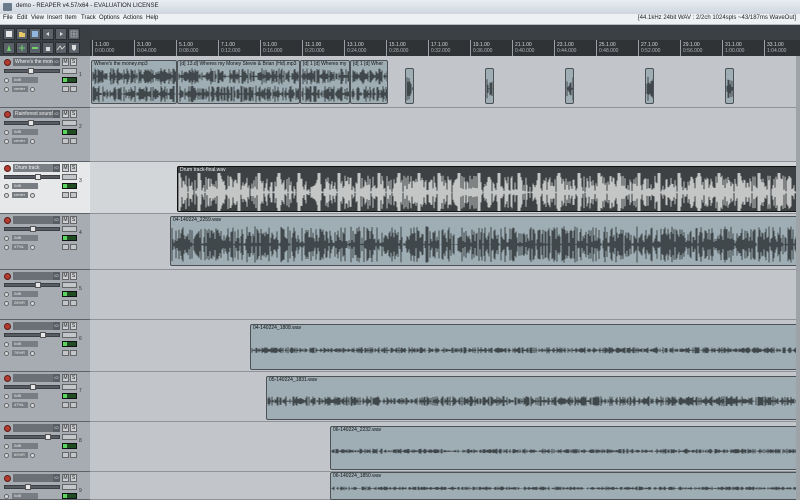 The height and width of the screenshot is (500, 800). What do you see at coordinates (37, 18) in the screenshot?
I see `menu-view: View` at bounding box center [37, 18].